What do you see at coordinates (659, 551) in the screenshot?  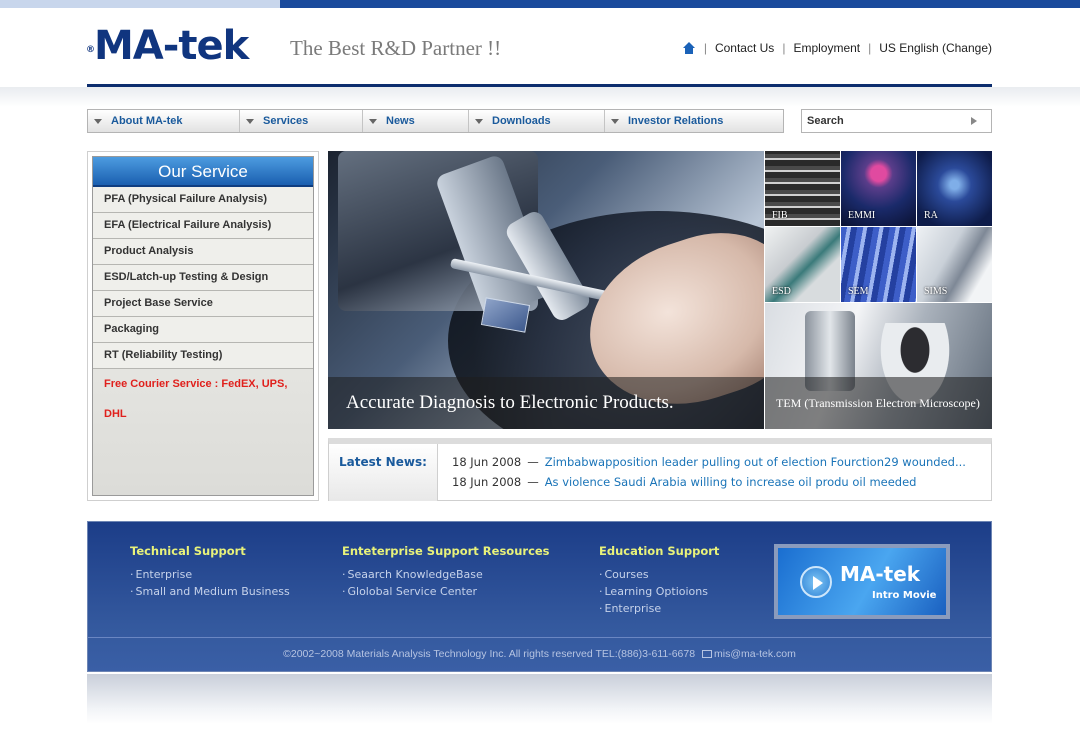 I see `footer-heading: Education Support` at bounding box center [659, 551].